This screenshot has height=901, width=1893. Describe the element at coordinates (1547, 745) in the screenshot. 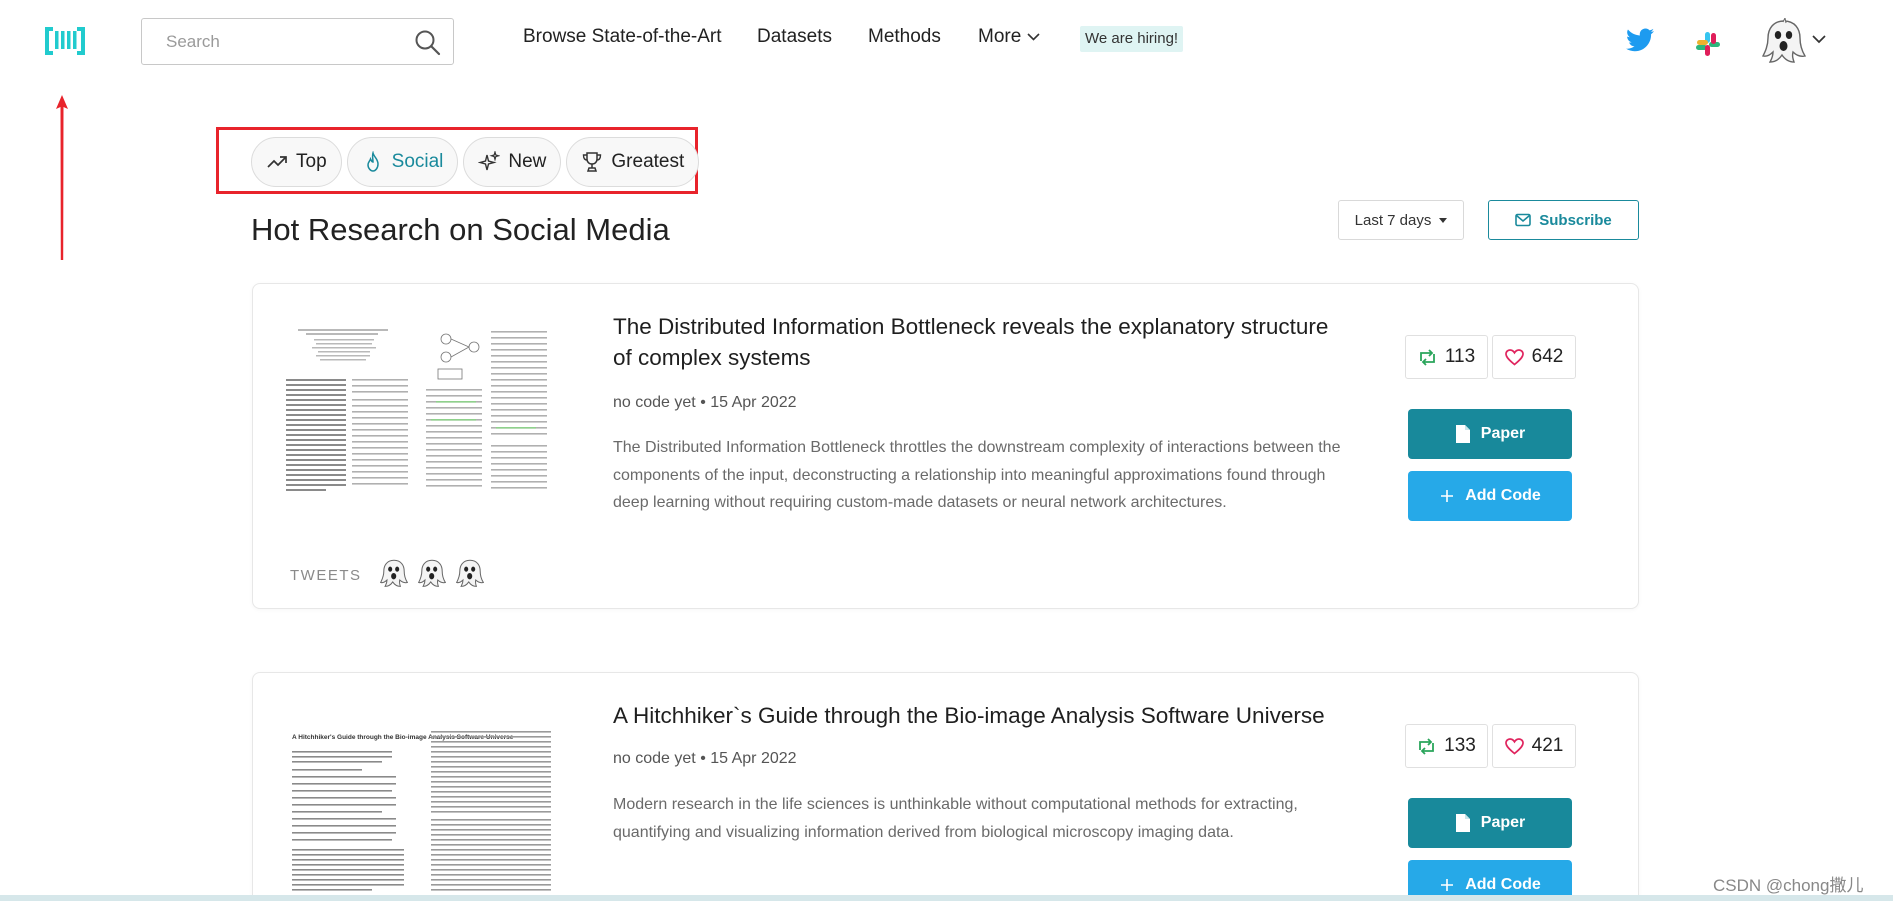

I see `like-count: 421` at that location.